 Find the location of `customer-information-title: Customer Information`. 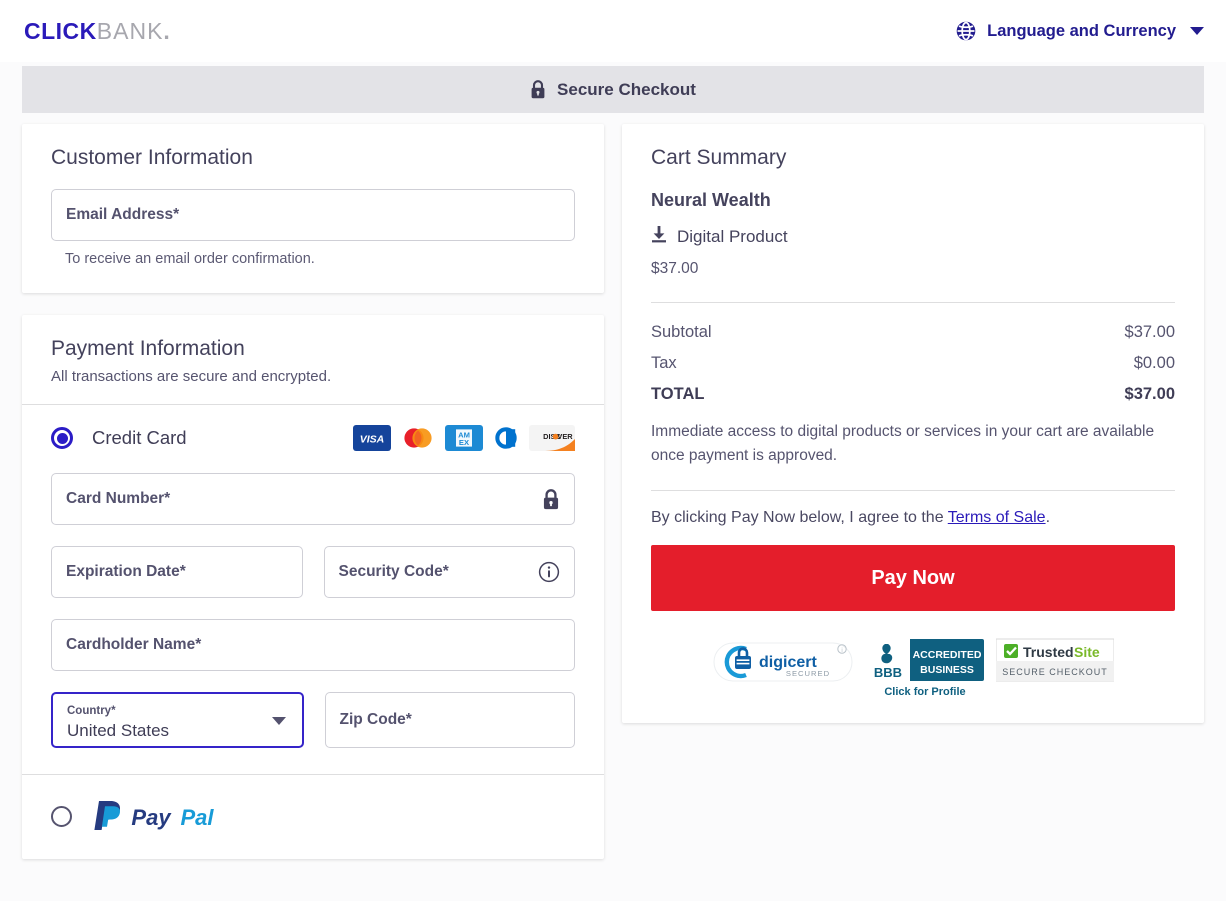

customer-information-title: Customer Information is located at coordinates (152, 157).